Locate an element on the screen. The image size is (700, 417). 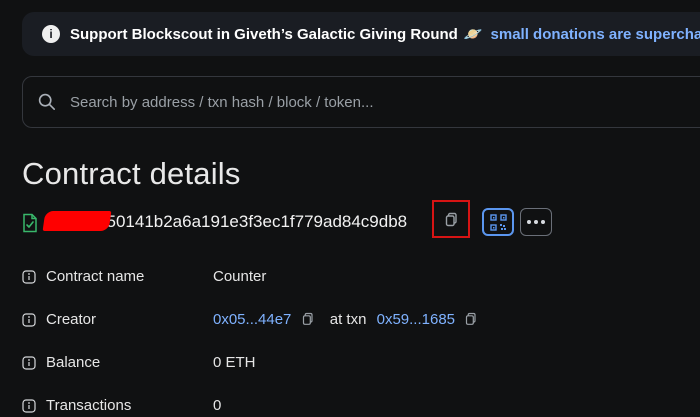
search-icon is located at coordinates (47, 102).